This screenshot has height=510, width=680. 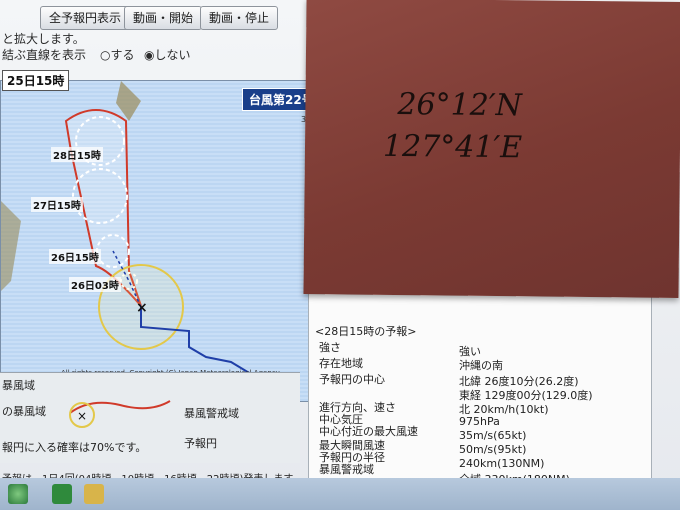 I want to click on show-all-forecast-button: 全予報円表示, so click(x=85, y=18).